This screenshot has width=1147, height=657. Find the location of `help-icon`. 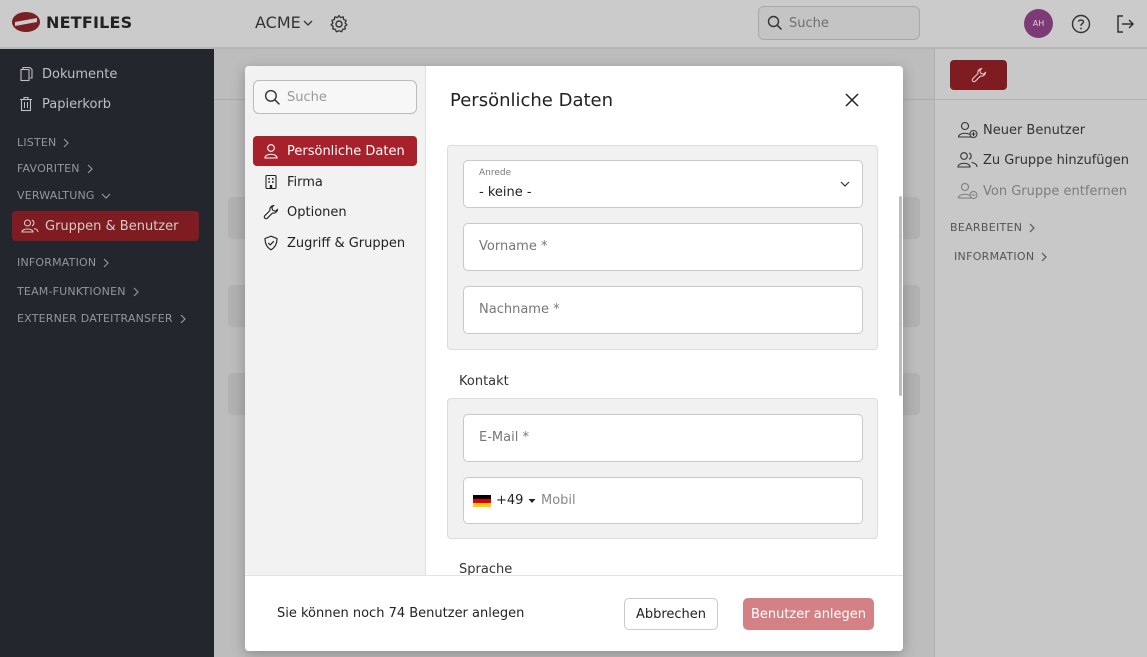

help-icon is located at coordinates (1081, 24).